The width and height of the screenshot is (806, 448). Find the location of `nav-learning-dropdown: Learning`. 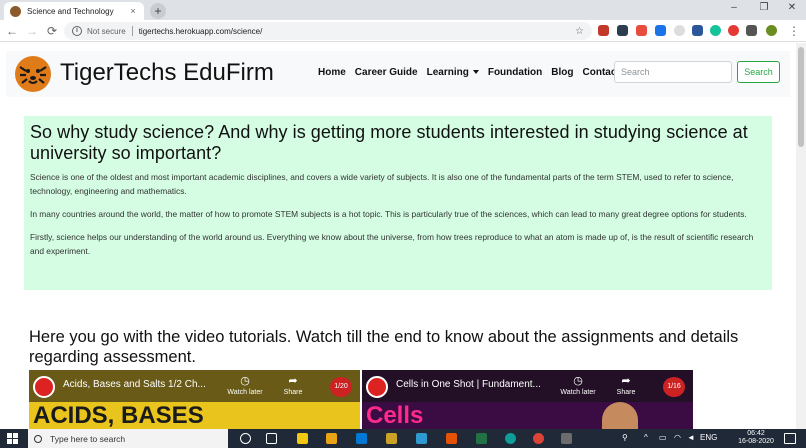

nav-learning-dropdown: Learning is located at coordinates (453, 72).